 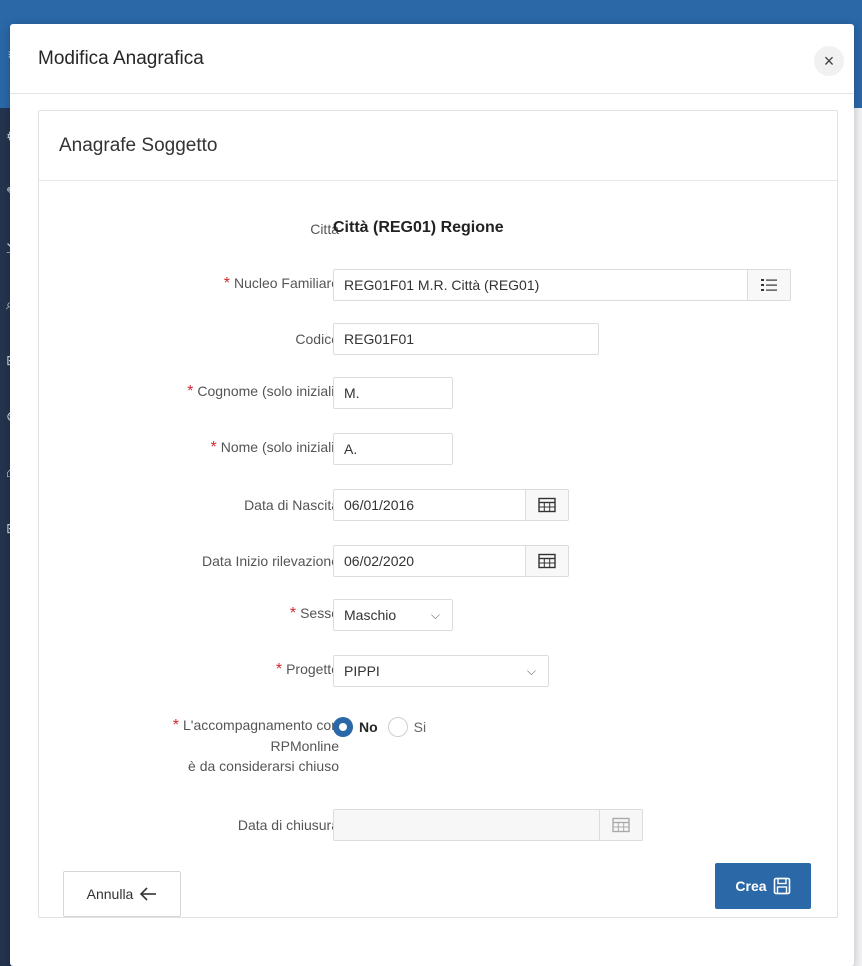 I want to click on nome-input: A., so click(x=393, y=449).